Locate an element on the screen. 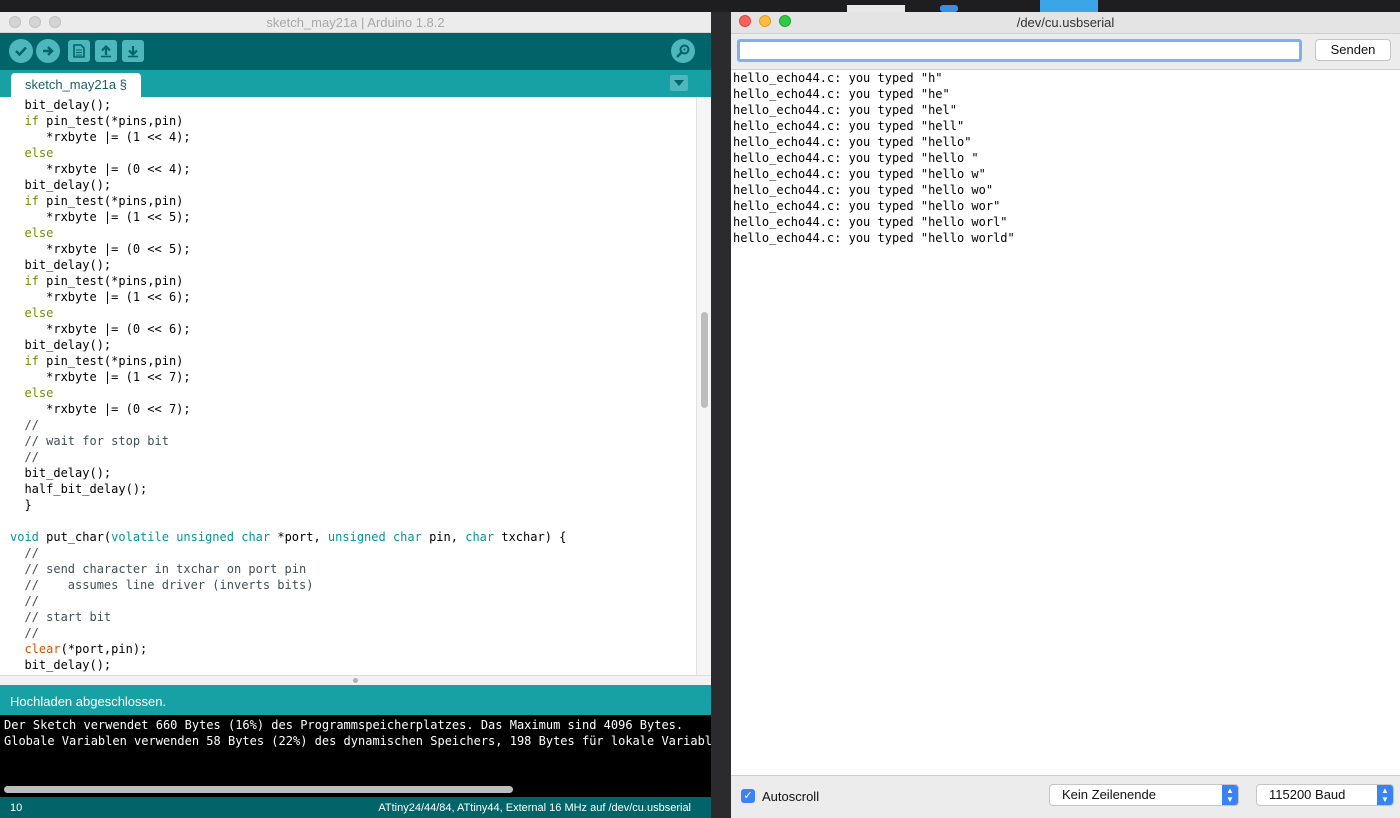 This screenshot has height=818, width=1400. ide-window-title: sketch_may21a | Arduino 1.8.2 is located at coordinates (355, 22).